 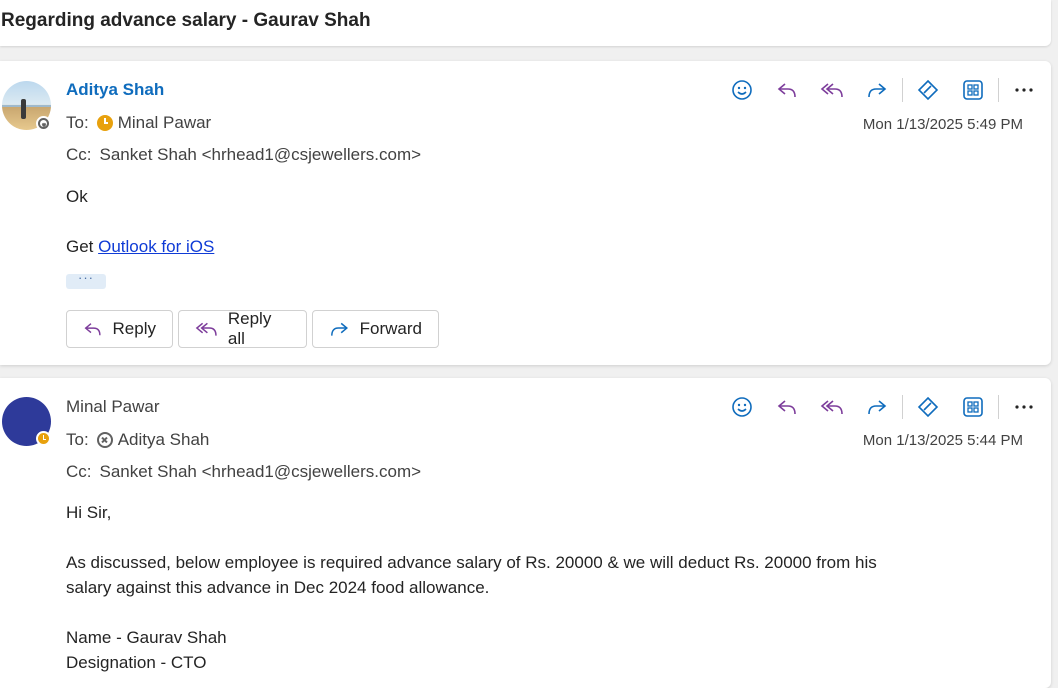 What do you see at coordinates (942, 440) in the screenshot?
I see `timestamp: Mon 1/13/2025 5:44 PM` at bounding box center [942, 440].